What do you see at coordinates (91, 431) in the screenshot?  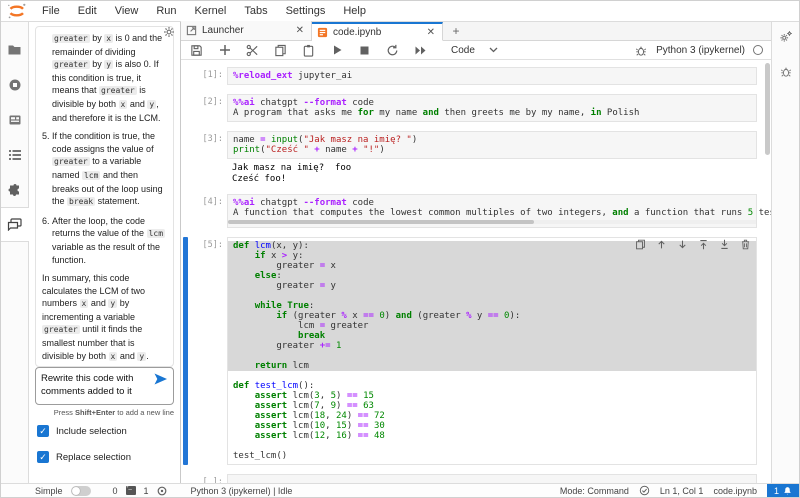 I see `checkbox-label: Include selection` at bounding box center [91, 431].